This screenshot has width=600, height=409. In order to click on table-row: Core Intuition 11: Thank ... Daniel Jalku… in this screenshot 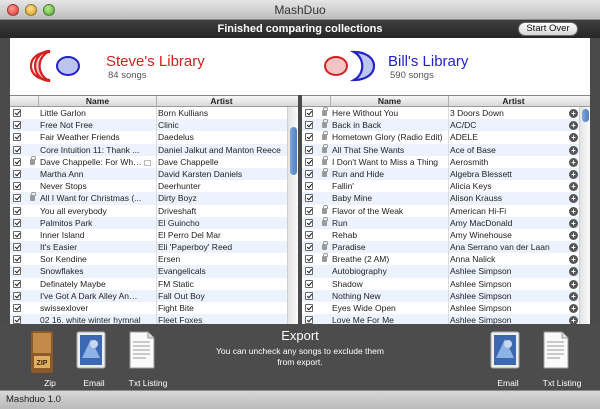, I will do `click(154, 149)`.